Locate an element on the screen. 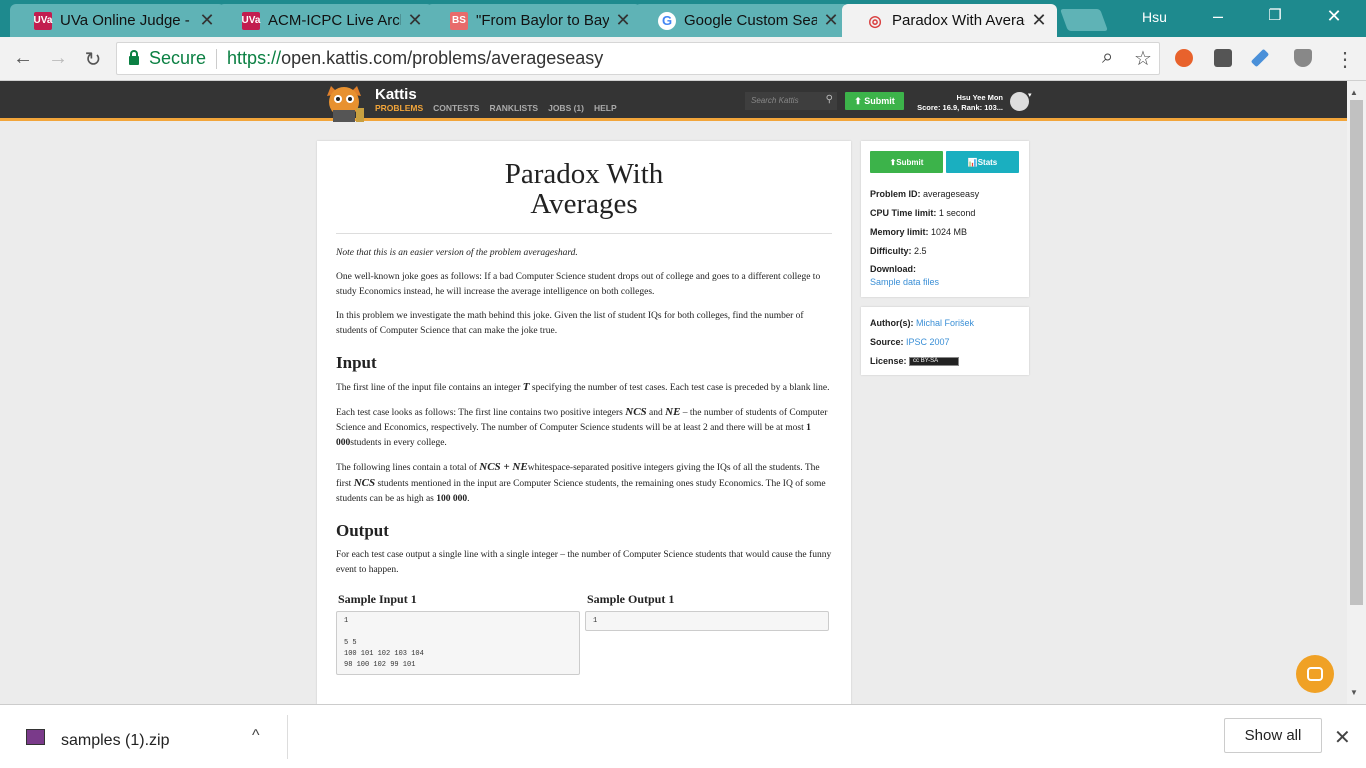  user-menu-caret-icon: ▾ is located at coordinates (1030, 95).